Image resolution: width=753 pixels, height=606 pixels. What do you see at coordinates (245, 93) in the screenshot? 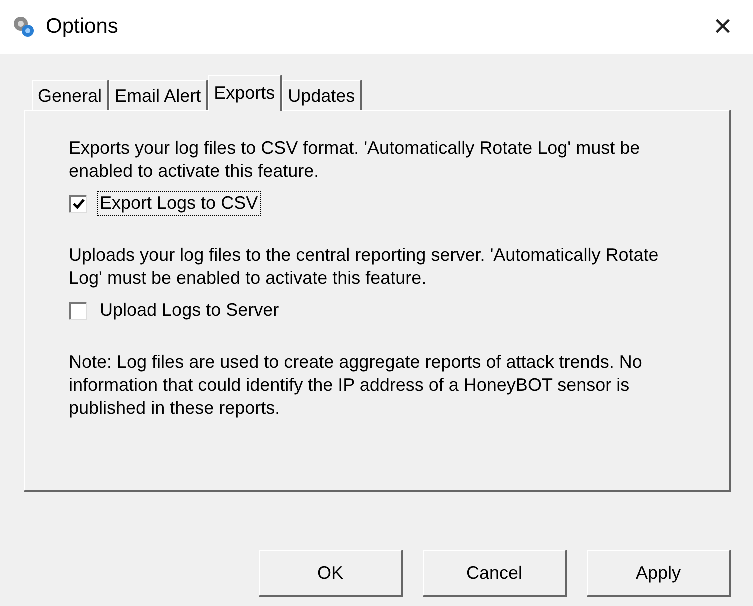
I see `tab: Exports` at bounding box center [245, 93].